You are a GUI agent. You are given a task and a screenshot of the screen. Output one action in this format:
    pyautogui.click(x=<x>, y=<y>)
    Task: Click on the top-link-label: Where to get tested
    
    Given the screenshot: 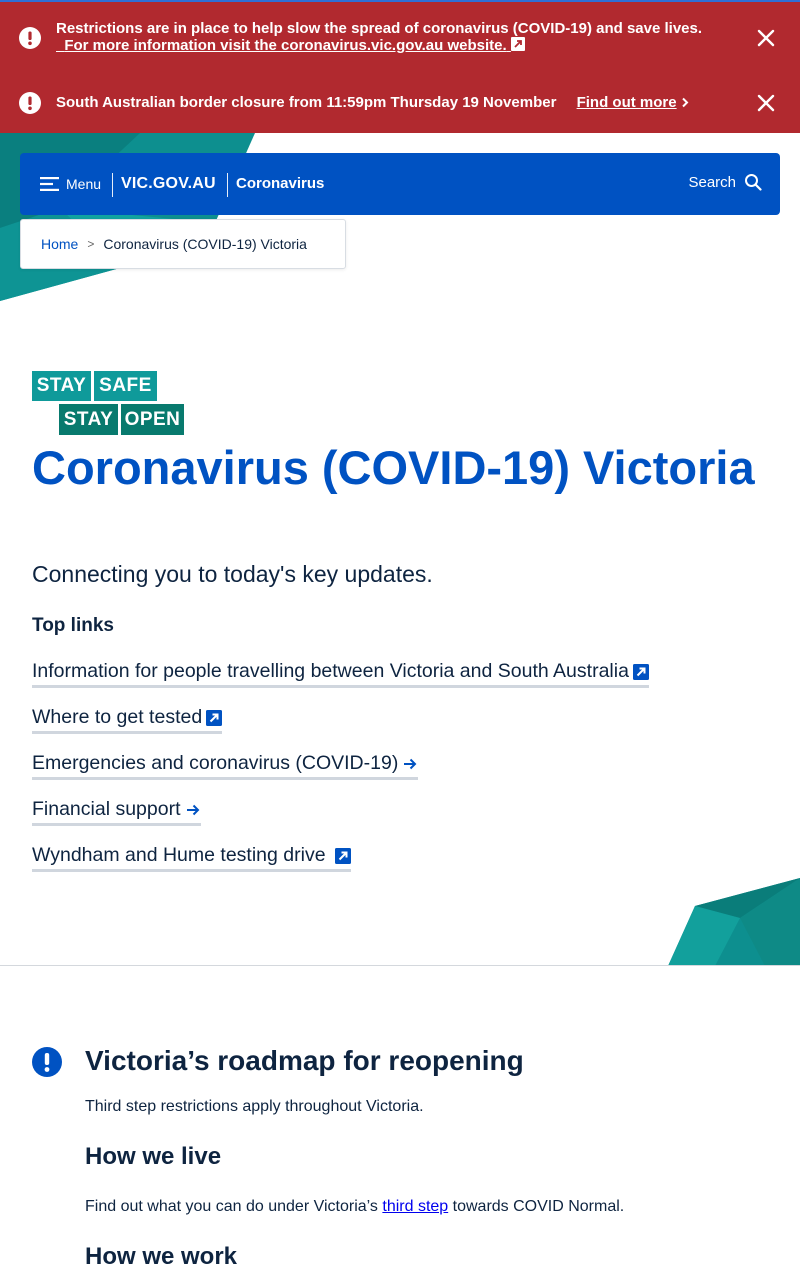 What is the action you would take?
    pyautogui.click(x=117, y=717)
    